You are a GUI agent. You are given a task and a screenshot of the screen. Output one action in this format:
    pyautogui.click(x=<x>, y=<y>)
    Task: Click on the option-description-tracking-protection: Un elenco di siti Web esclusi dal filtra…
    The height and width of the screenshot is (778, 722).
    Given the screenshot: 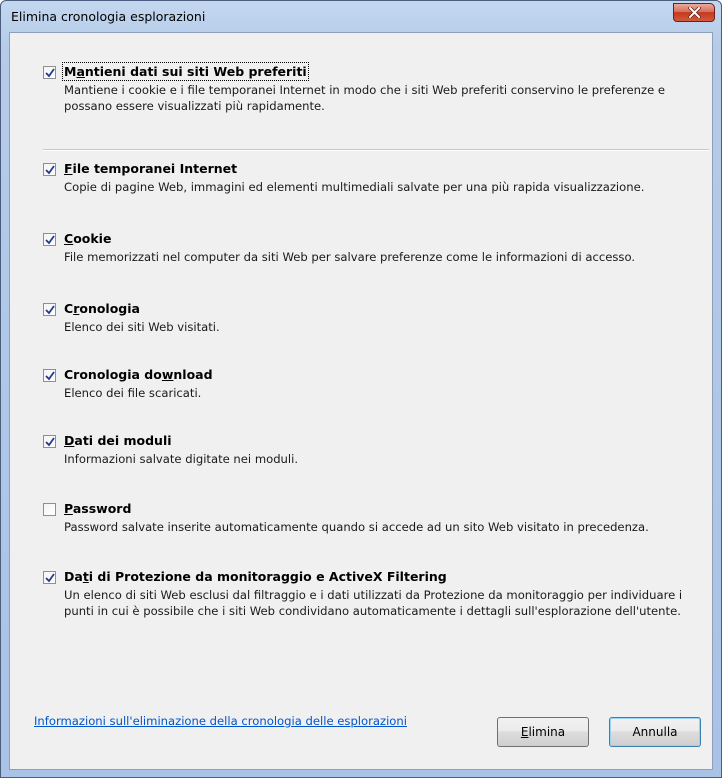 What is the action you would take?
    pyautogui.click(x=373, y=603)
    